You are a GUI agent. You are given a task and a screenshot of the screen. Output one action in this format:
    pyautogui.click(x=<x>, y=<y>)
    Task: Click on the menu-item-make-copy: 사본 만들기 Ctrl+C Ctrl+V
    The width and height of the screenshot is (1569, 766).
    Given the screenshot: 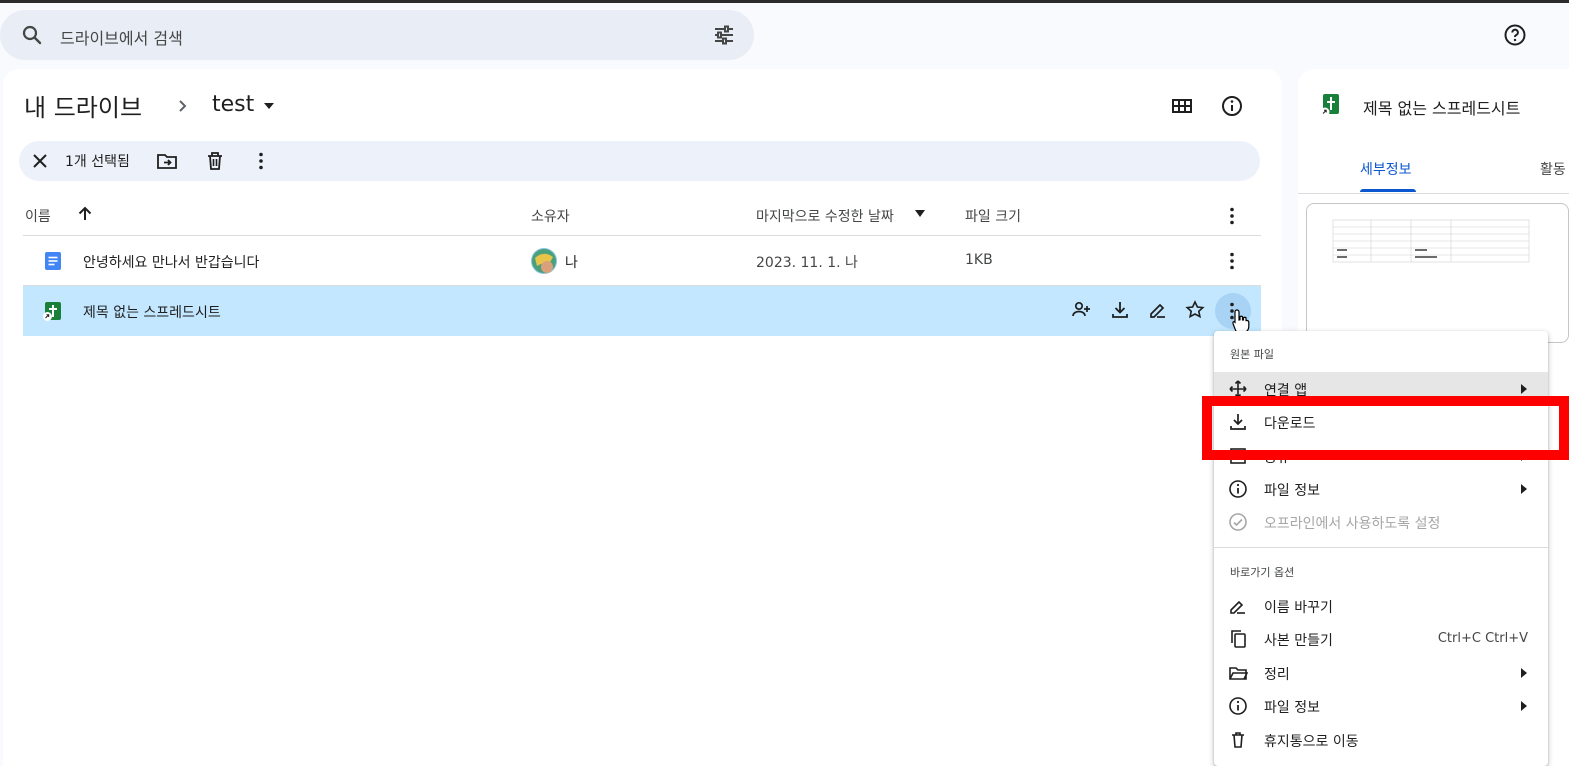 What is the action you would take?
    pyautogui.click(x=1381, y=638)
    